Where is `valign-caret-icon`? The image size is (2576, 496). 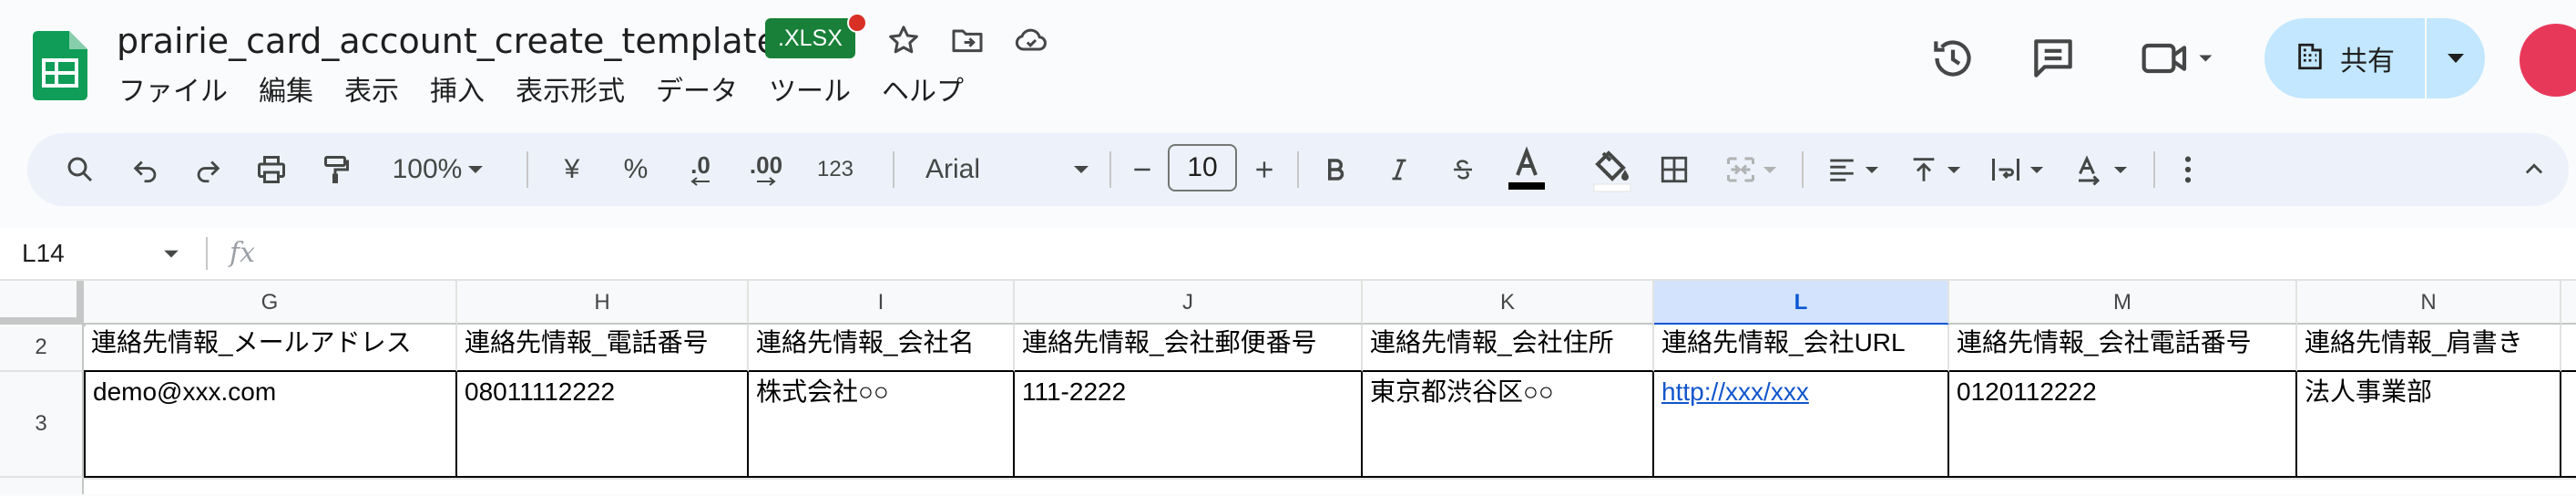
valign-caret-icon is located at coordinates (1954, 169).